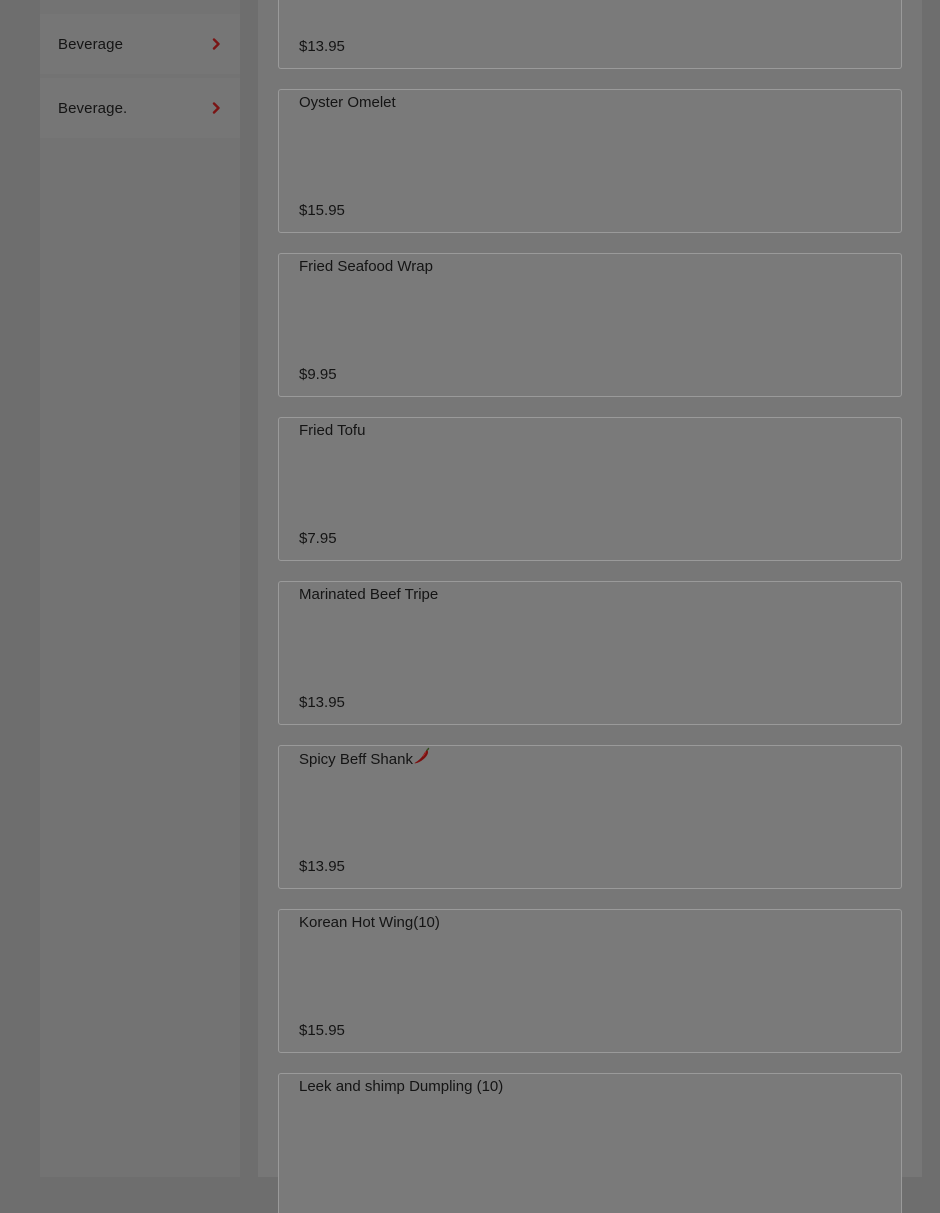 This screenshot has height=1213, width=940. What do you see at coordinates (590, 161) in the screenshot?
I see `menu-item-card: Oyster Omelet $15.95` at bounding box center [590, 161].